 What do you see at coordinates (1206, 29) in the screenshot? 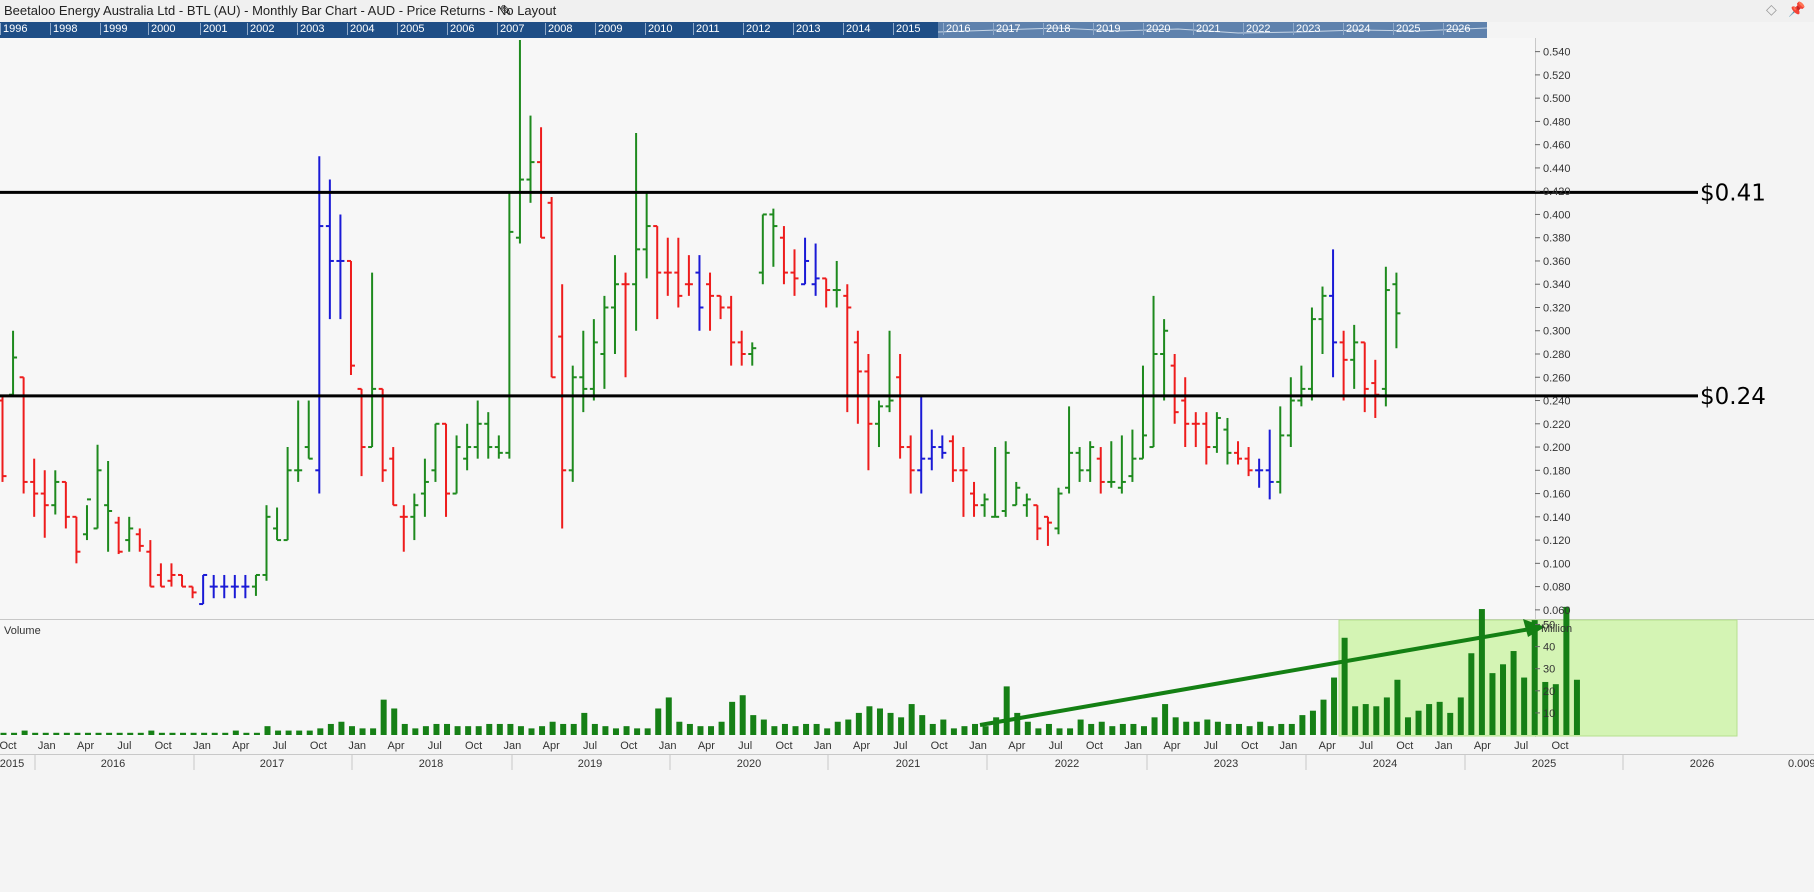
I see `navigator-year-2021: 2021` at bounding box center [1206, 29].